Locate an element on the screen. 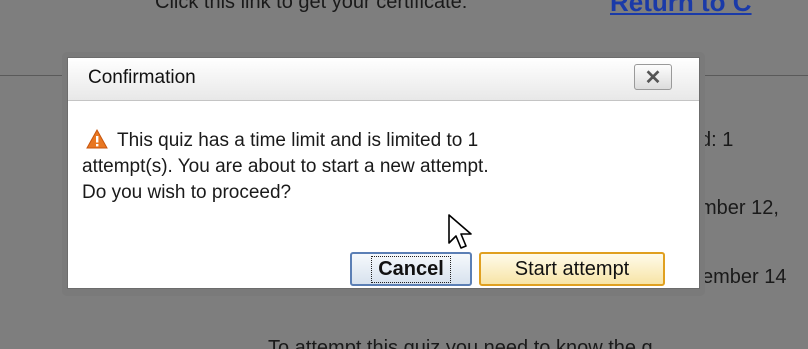 The width and height of the screenshot is (808, 349). start-attempt-button: Start attempt is located at coordinates (572, 269).